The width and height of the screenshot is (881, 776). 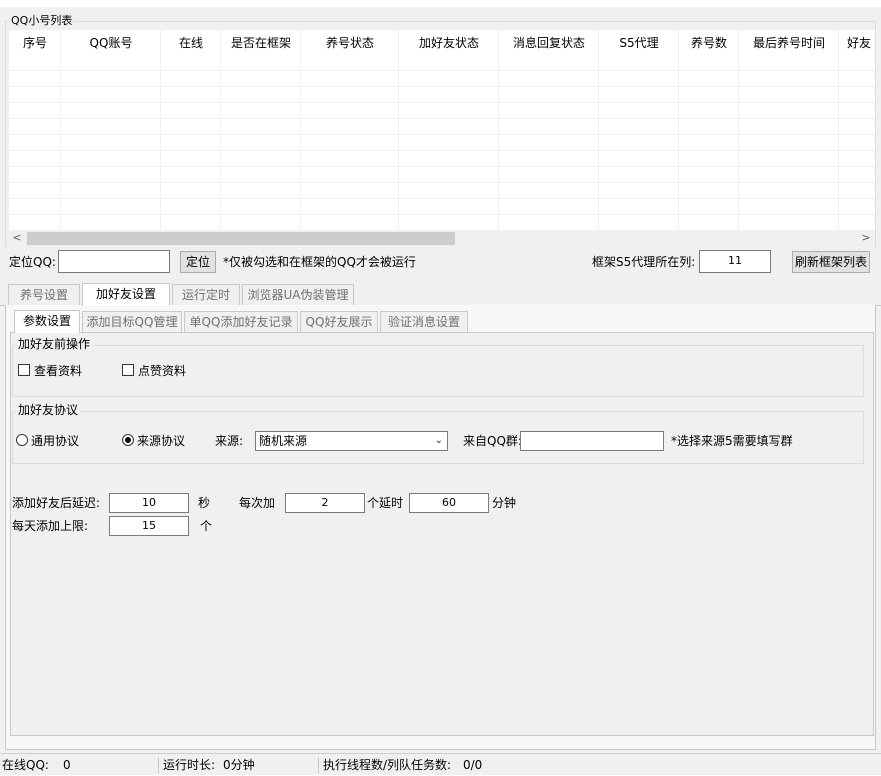 I want to click on like-profile-checkbox, so click(x=128, y=370).